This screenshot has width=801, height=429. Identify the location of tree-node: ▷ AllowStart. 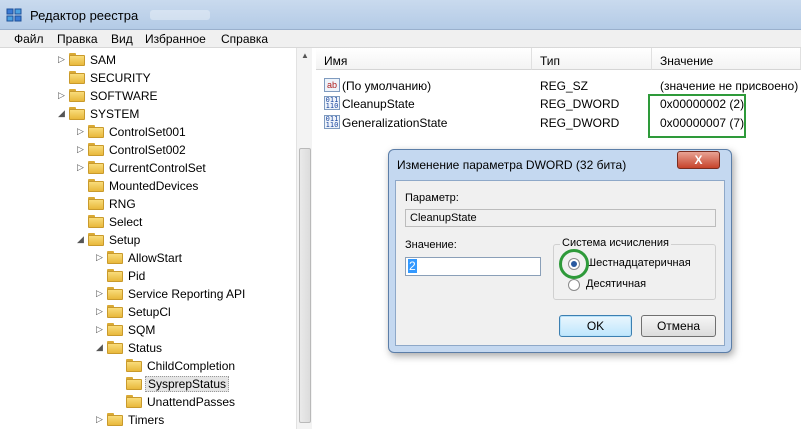
(148, 258).